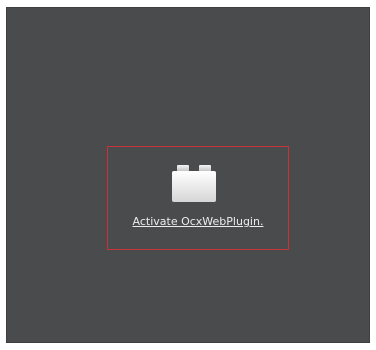  I want to click on plugin-placeholder: Activate OcxWebPlugin., so click(198, 198).